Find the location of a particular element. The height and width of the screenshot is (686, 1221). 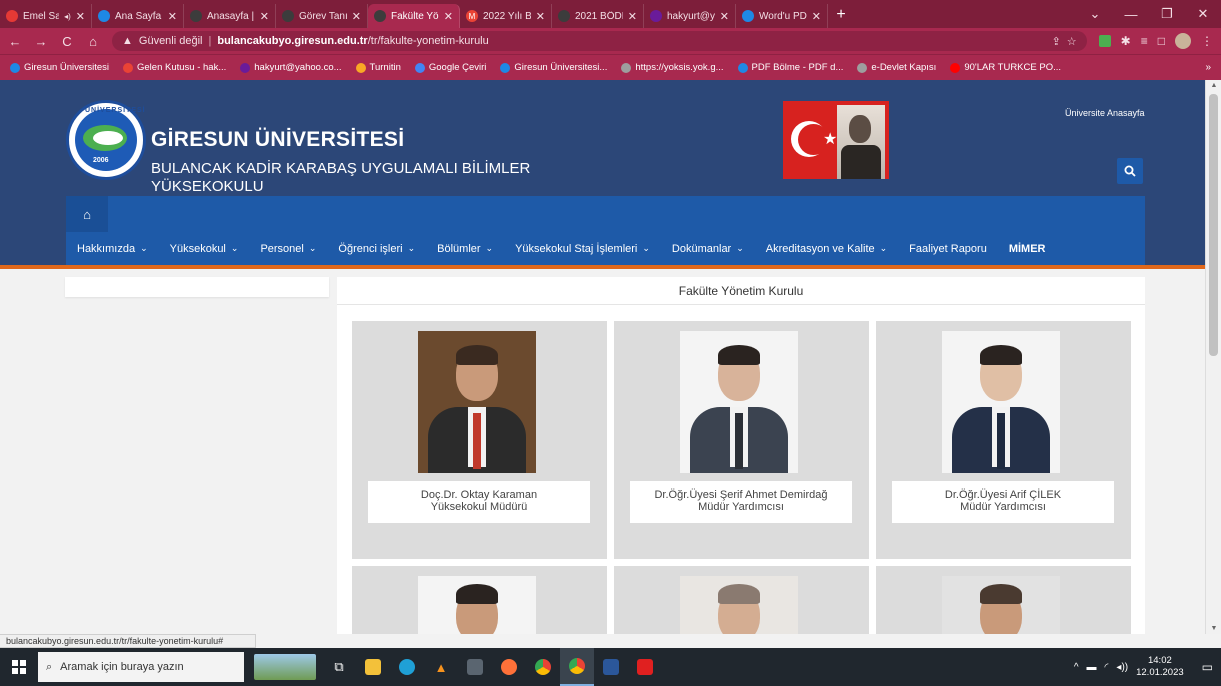

extensions-puzzle-icon: ✱ is located at coordinates (1126, 41).